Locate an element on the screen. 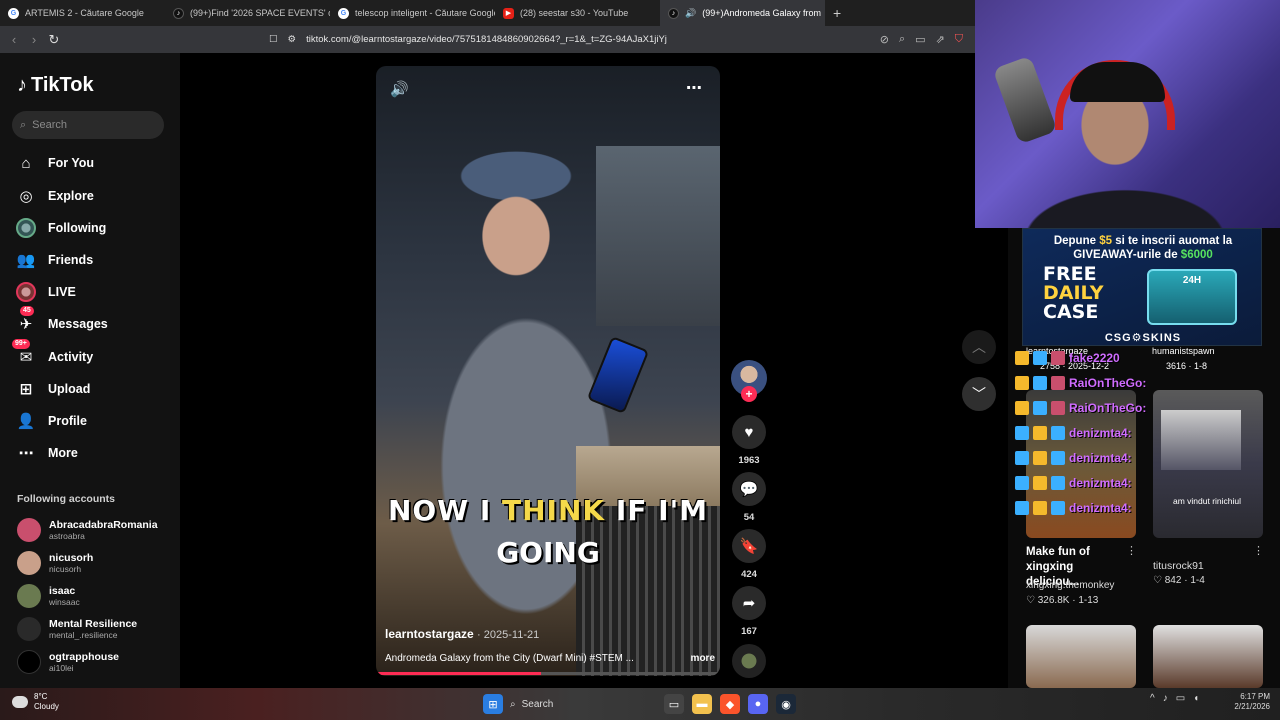 The width and height of the screenshot is (1280, 720). chevron-up-icon: ^ is located at coordinates (1152, 698).